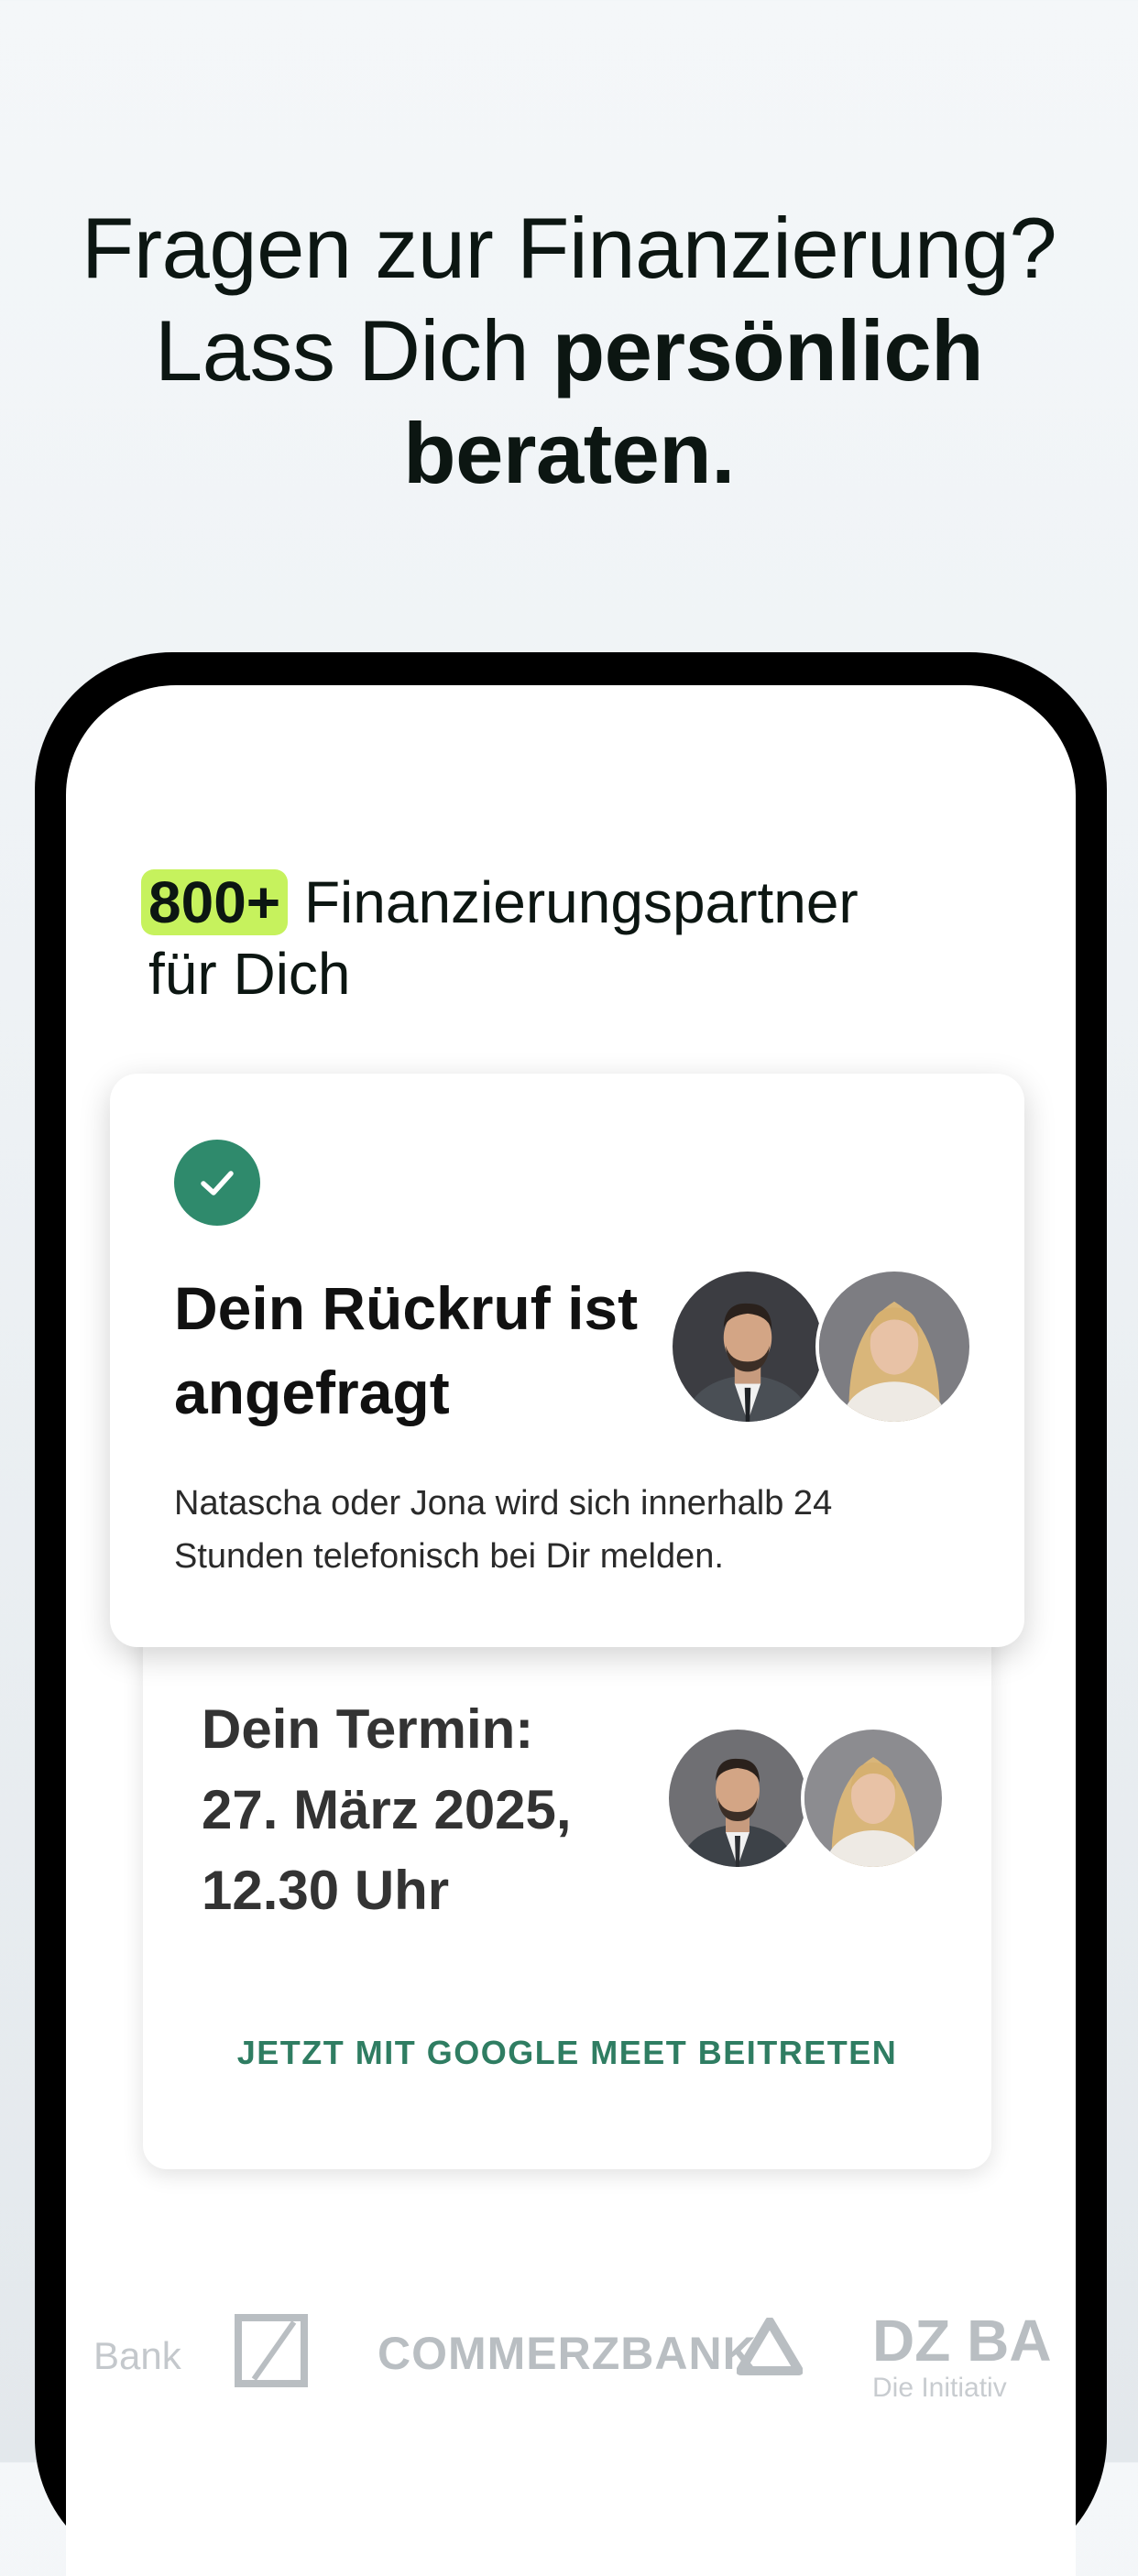 This screenshot has height=2576, width=1138. I want to click on partners-title: 800+ Finanzierungspartner für Dich, so click(584, 938).